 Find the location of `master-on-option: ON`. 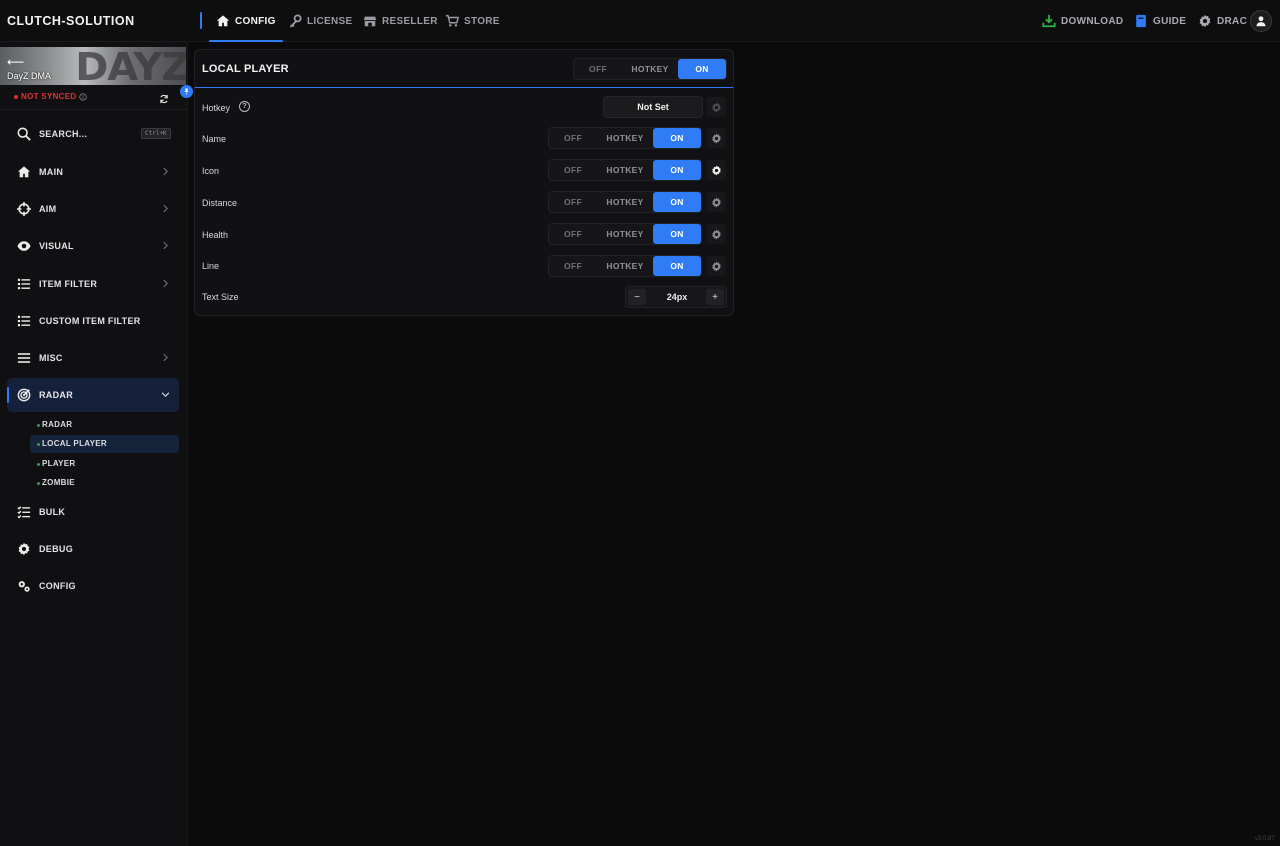

master-on-option: ON is located at coordinates (702, 69).